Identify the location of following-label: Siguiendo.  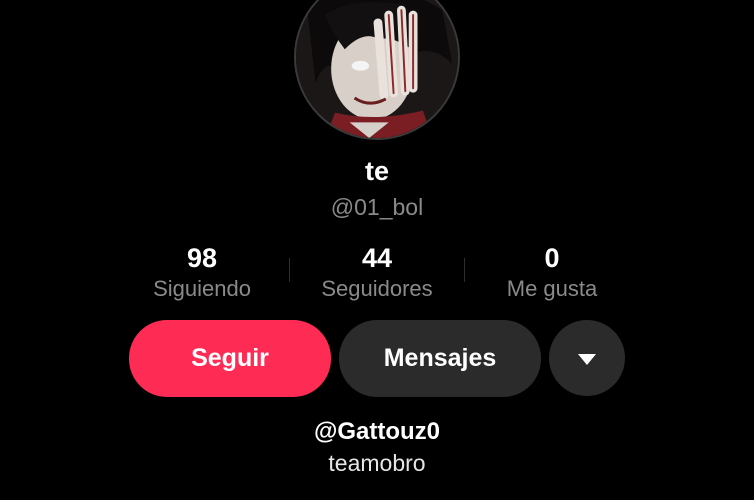
(202, 288).